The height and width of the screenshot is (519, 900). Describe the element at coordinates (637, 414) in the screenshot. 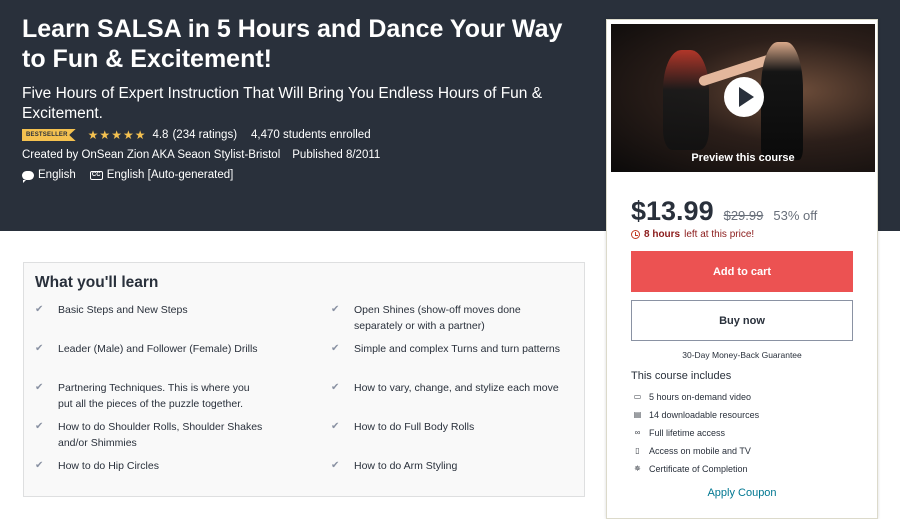

I see `file-icon: ▤` at that location.